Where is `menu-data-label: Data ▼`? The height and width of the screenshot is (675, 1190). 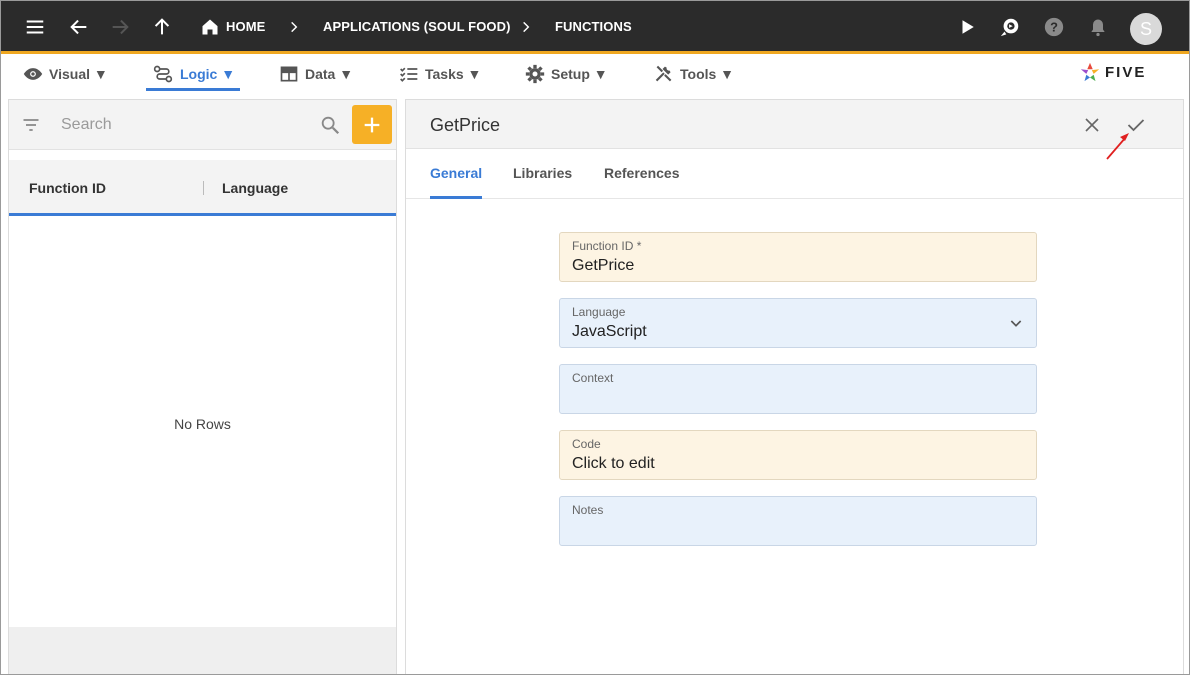
menu-data-label: Data ▼ is located at coordinates (329, 74).